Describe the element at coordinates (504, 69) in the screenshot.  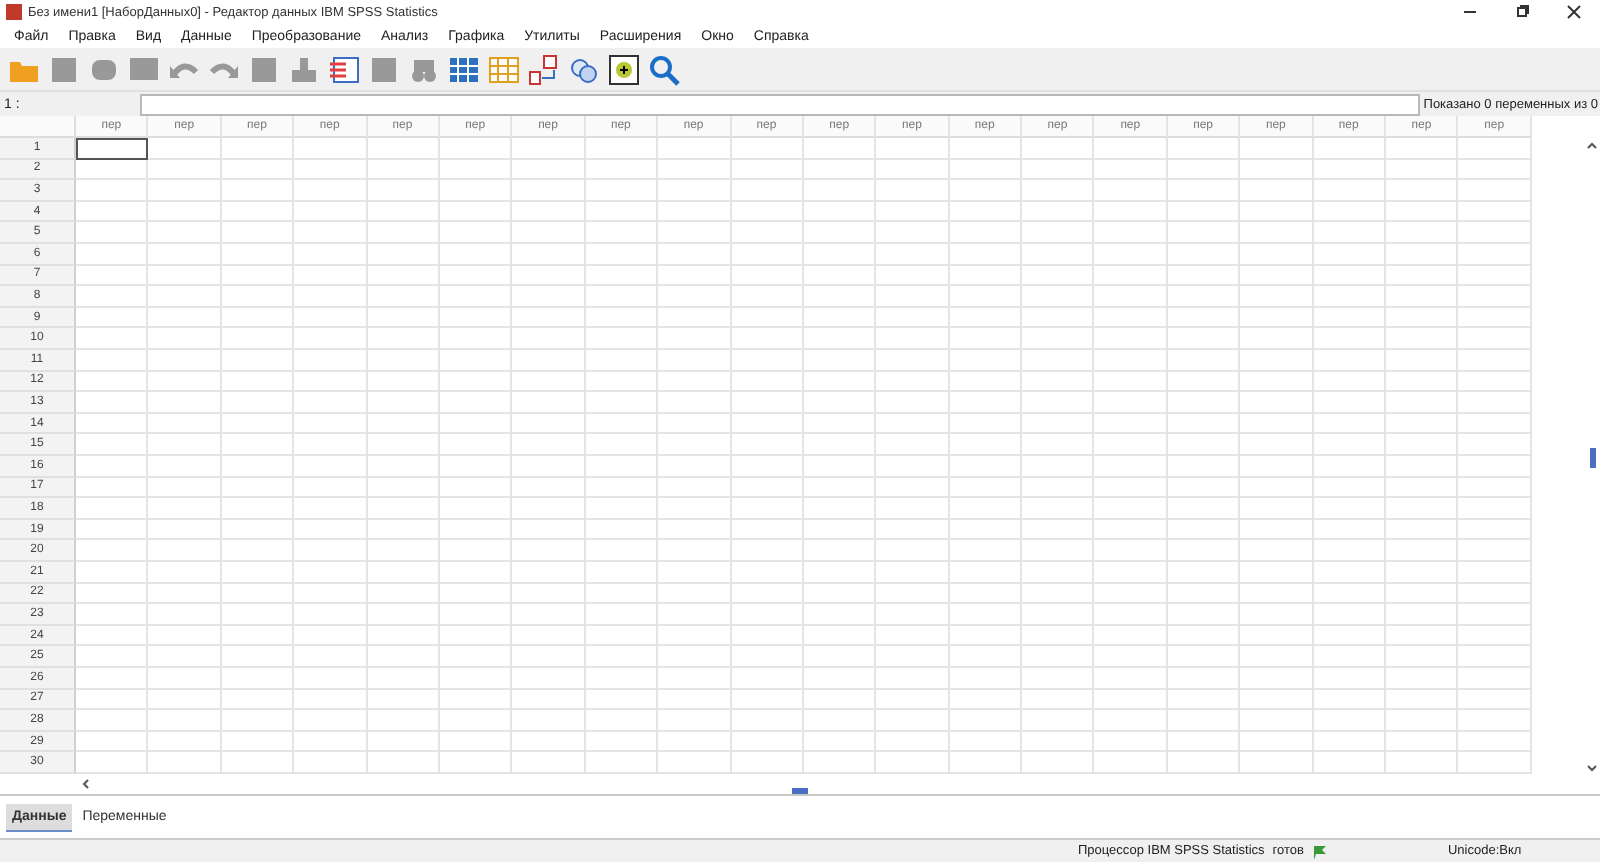
I see `table-icon` at that location.